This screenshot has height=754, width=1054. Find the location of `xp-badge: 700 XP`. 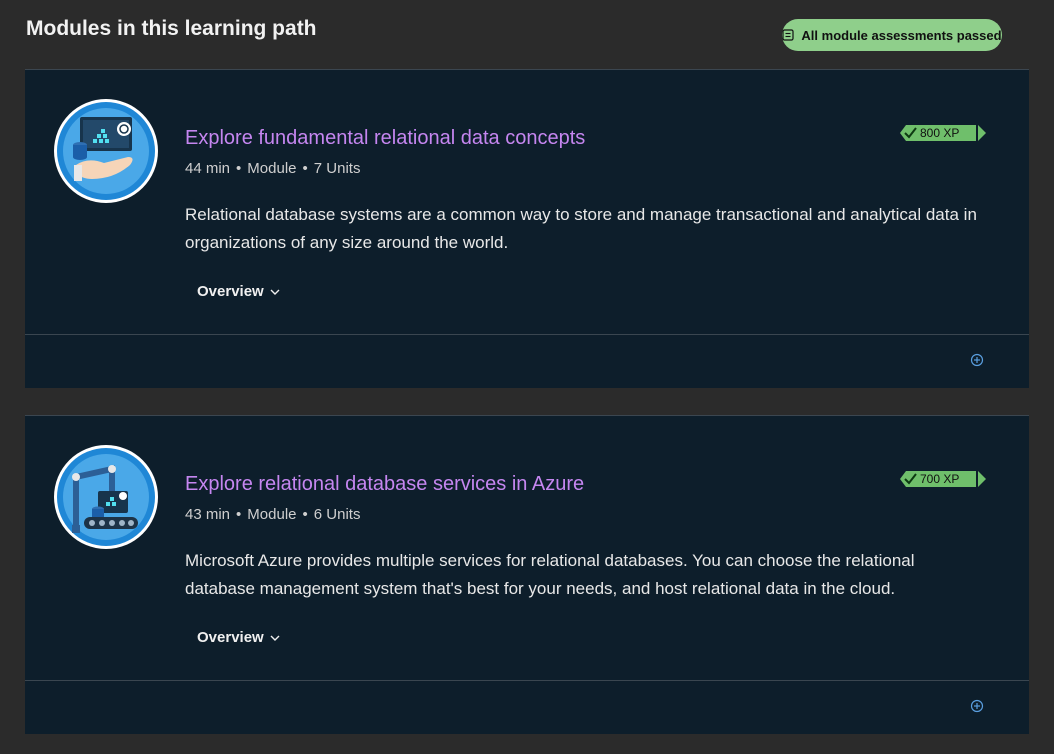

xp-badge: 700 XP is located at coordinates (944, 479).